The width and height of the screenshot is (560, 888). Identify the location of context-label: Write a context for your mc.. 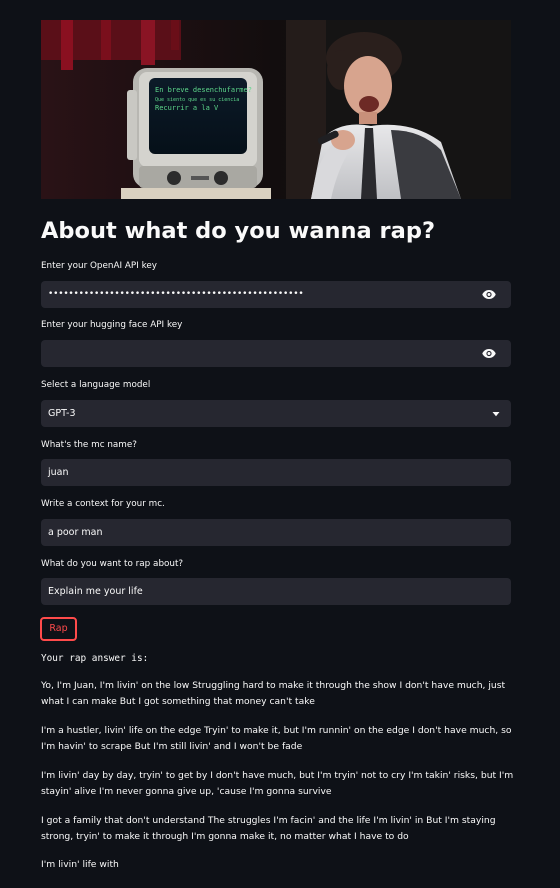
(103, 504).